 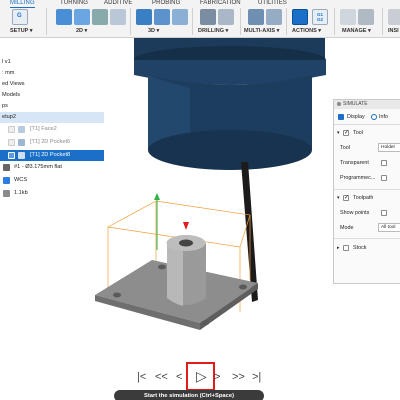 What do you see at coordinates (166, 3) in the screenshot?
I see `tab-probing: PROBING` at bounding box center [166, 3].